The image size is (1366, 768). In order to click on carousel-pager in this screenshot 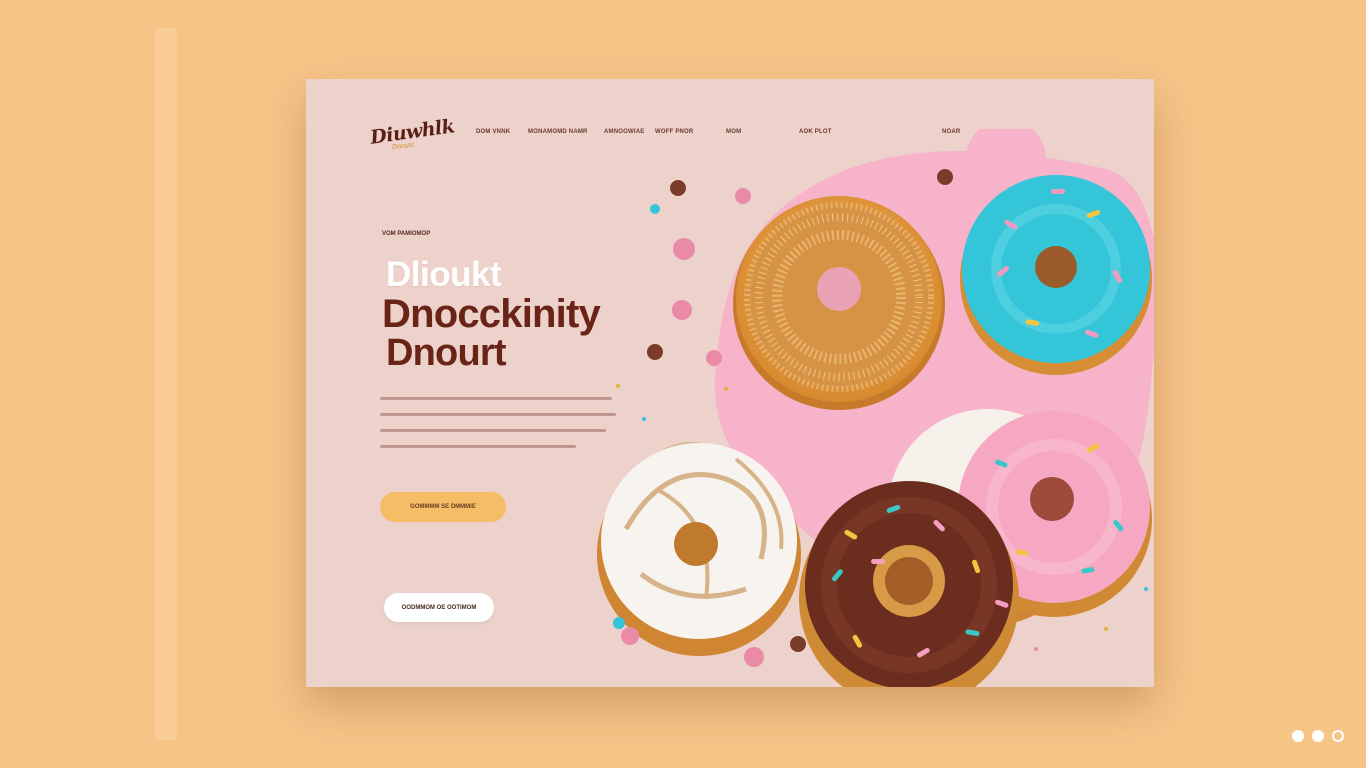, I will do `click(1318, 736)`.